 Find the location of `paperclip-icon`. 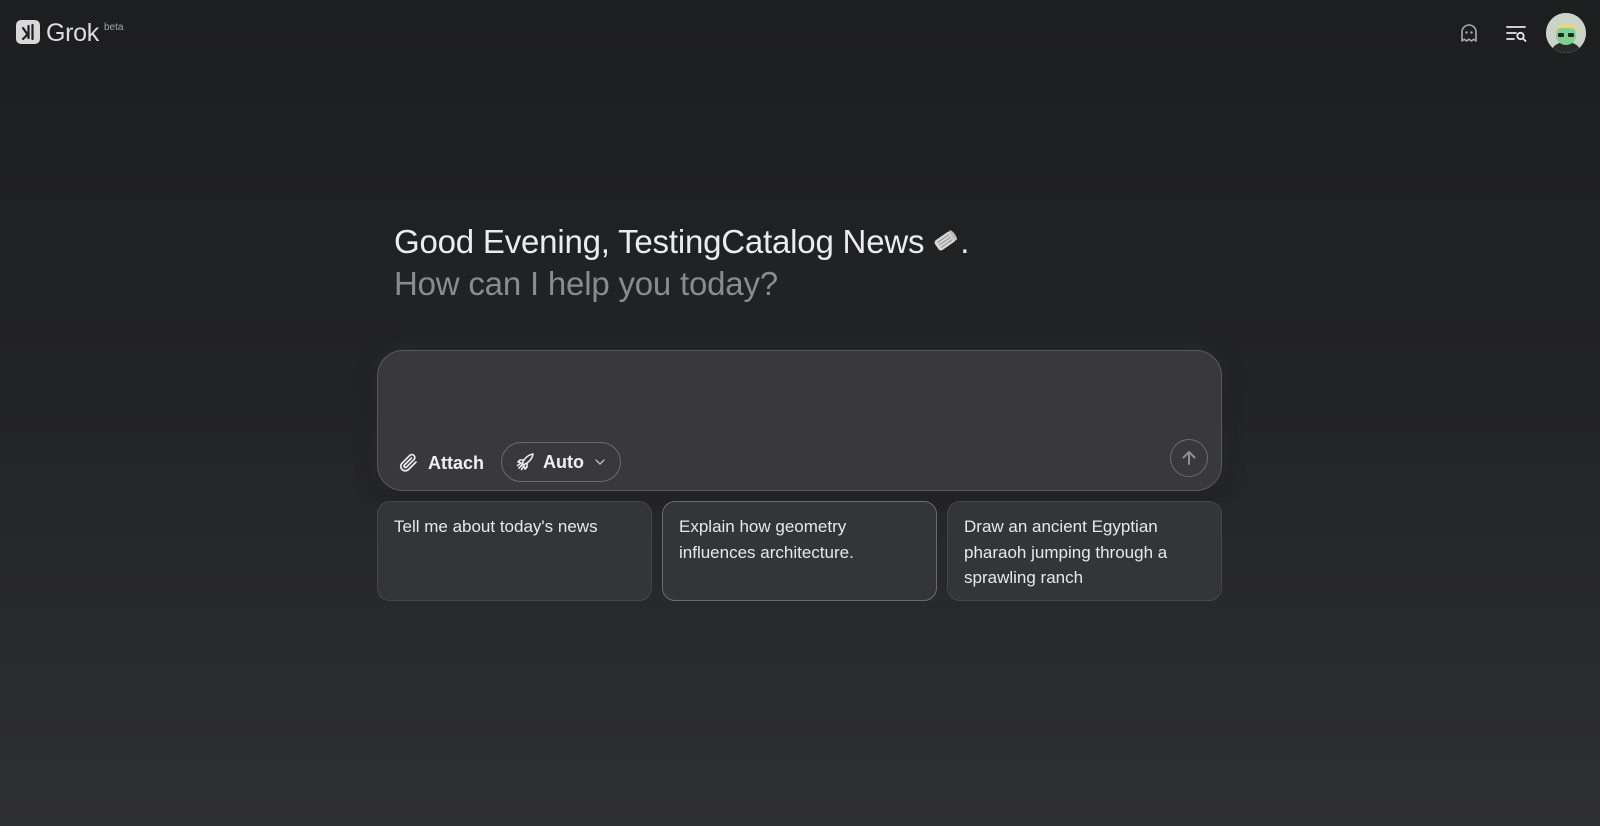

paperclip-icon is located at coordinates (409, 463).